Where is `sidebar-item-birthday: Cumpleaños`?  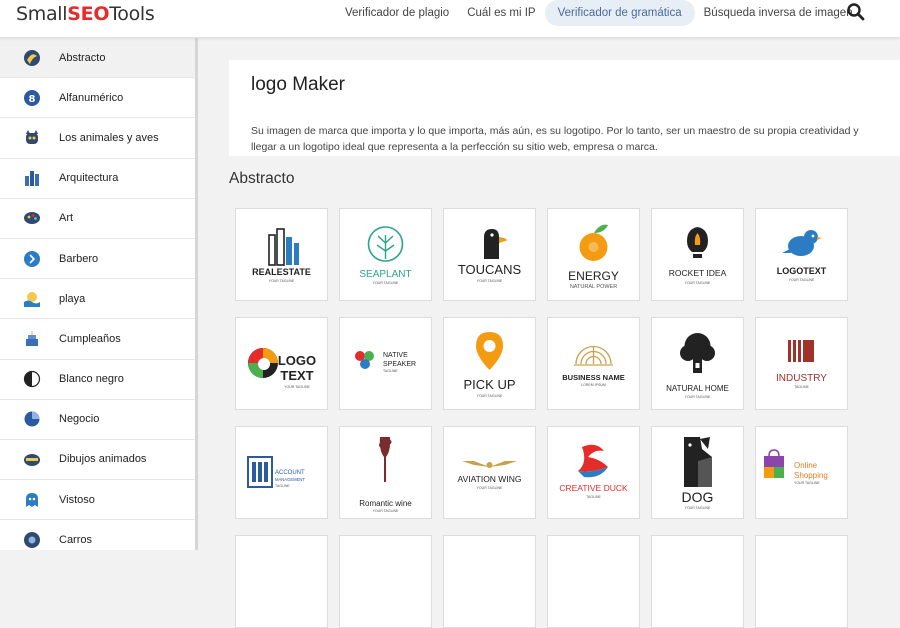 sidebar-item-birthday: Cumpleaños is located at coordinates (97, 339).